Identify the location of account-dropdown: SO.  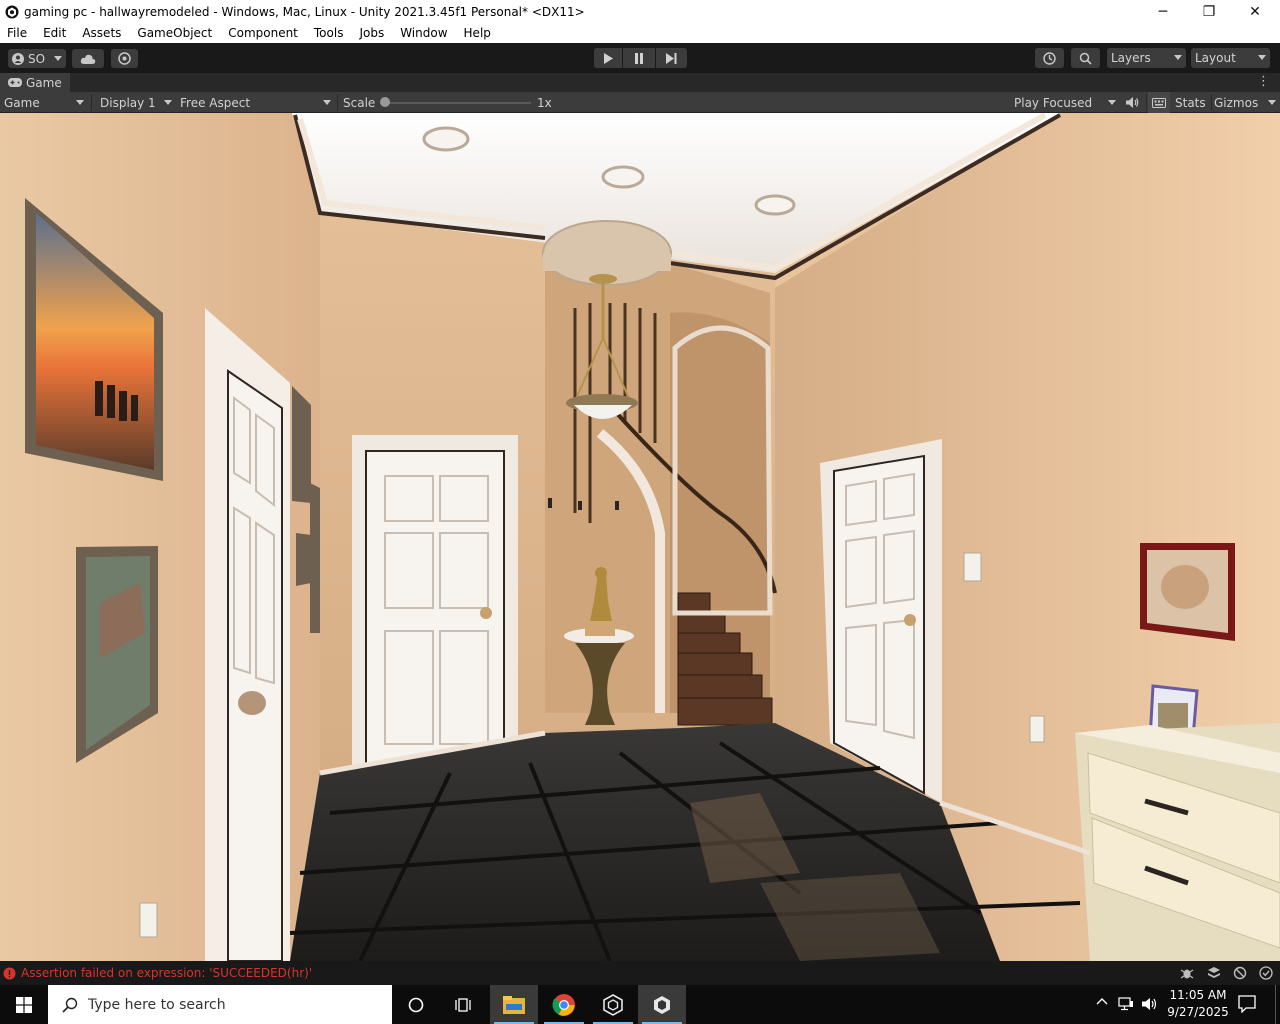
(37, 58).